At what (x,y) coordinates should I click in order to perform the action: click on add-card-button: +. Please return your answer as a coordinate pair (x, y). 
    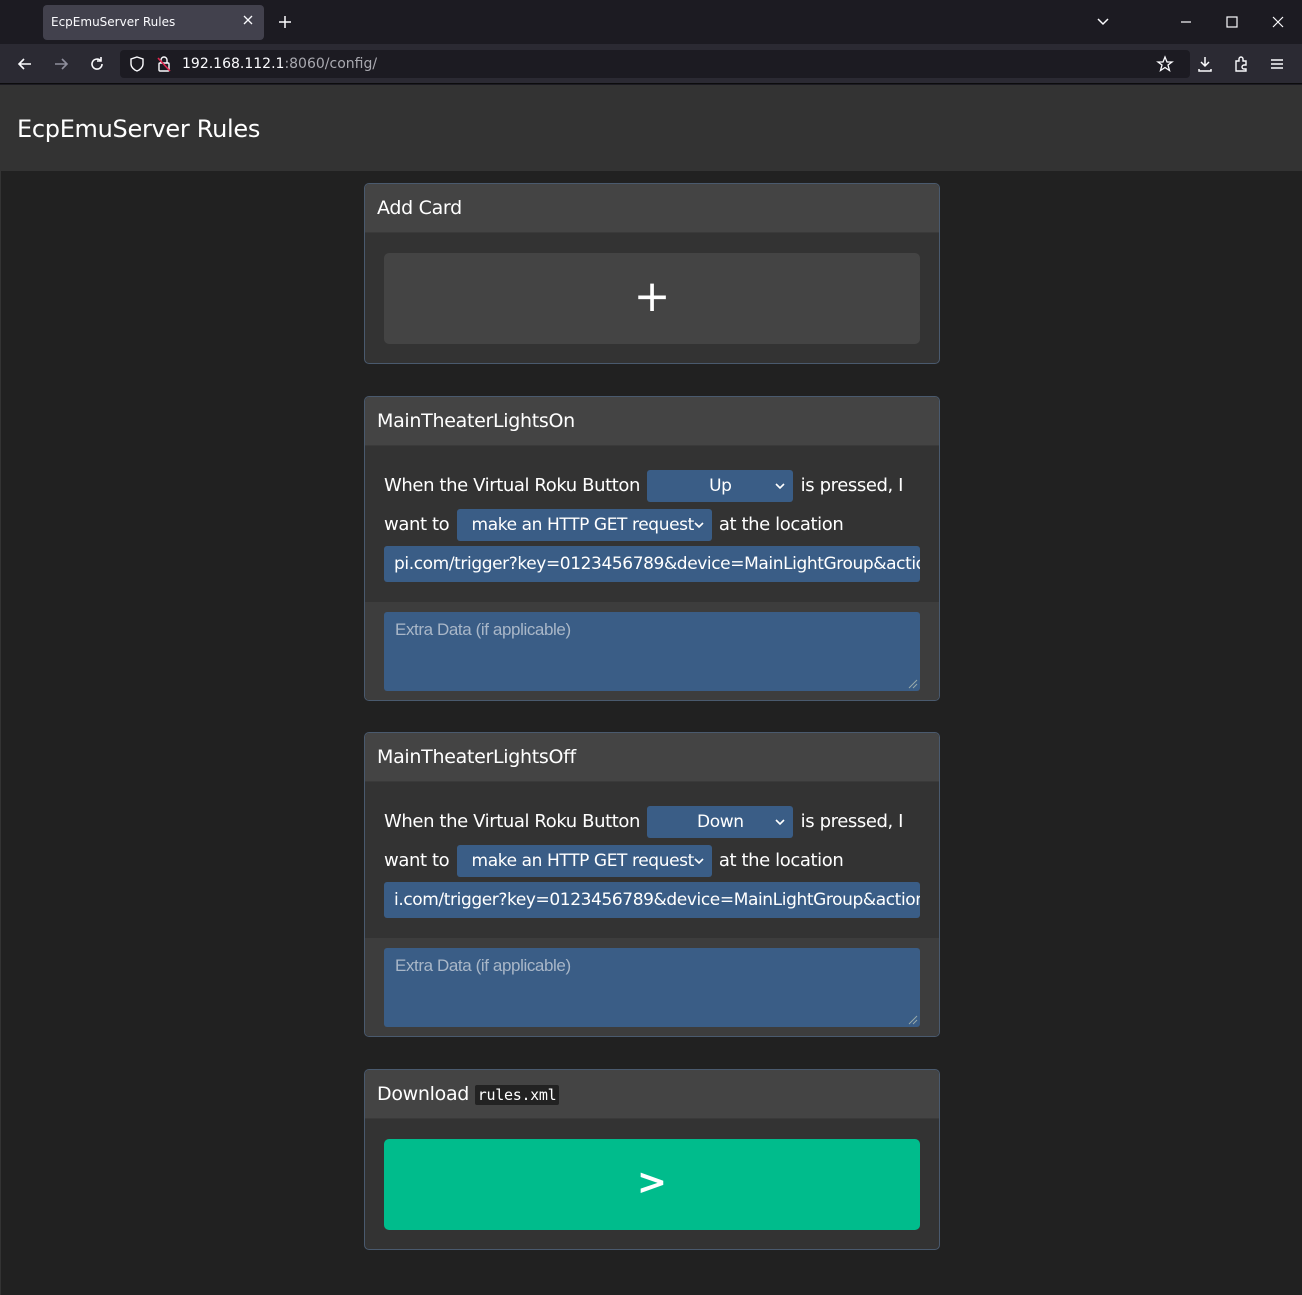
    Looking at the image, I should click on (652, 298).